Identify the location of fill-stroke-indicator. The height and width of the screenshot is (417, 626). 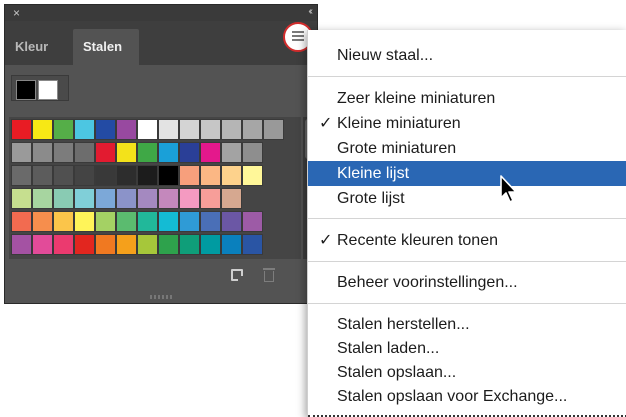
(40, 88).